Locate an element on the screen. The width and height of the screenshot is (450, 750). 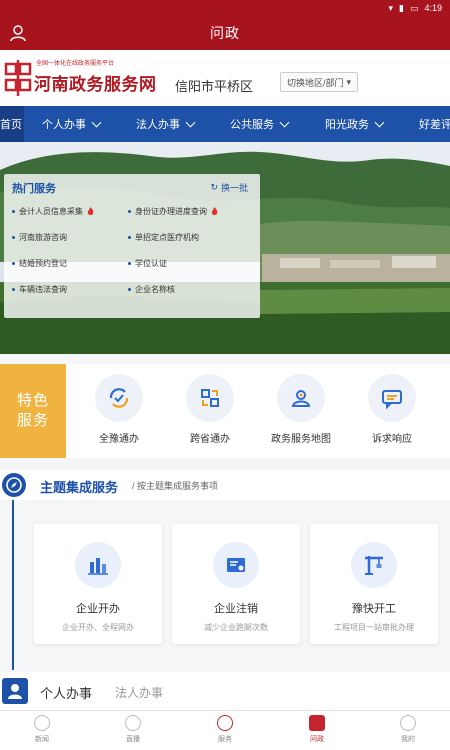
tab-service: 服务 is located at coordinates (225, 729).